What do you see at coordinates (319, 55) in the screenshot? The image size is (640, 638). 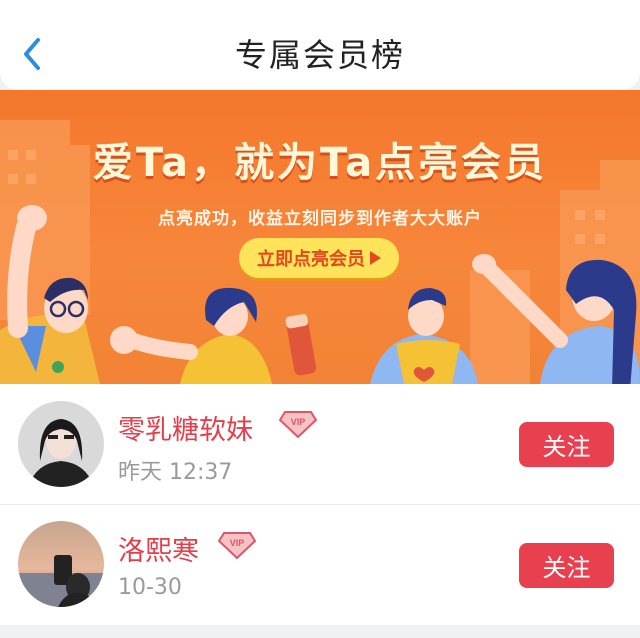 I see `page-title: 专属会员榜` at bounding box center [319, 55].